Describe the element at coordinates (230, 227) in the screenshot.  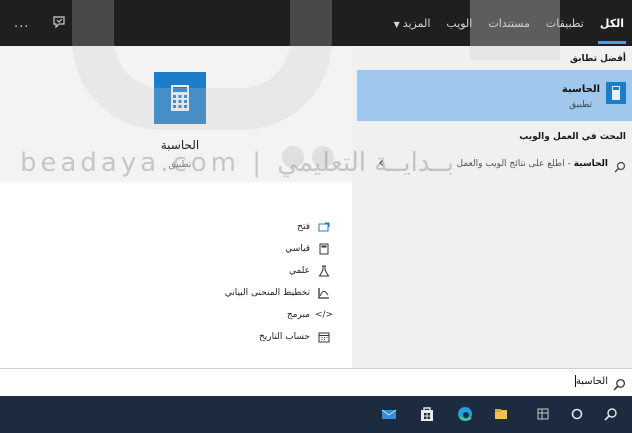
I see `action-open: فتح` at that location.